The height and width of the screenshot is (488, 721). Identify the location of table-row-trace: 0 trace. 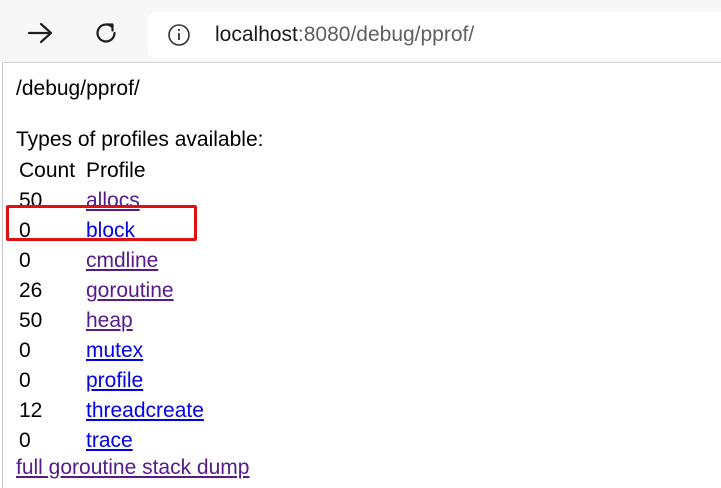
(110, 441).